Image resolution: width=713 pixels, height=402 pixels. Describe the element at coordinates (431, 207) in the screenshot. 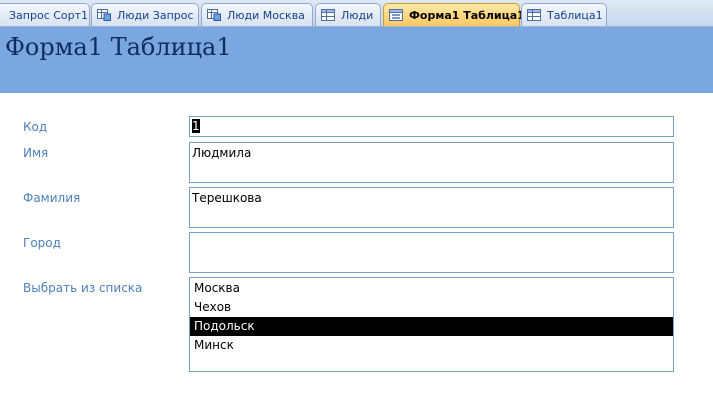

I see `familiya-field: Терешкова` at that location.